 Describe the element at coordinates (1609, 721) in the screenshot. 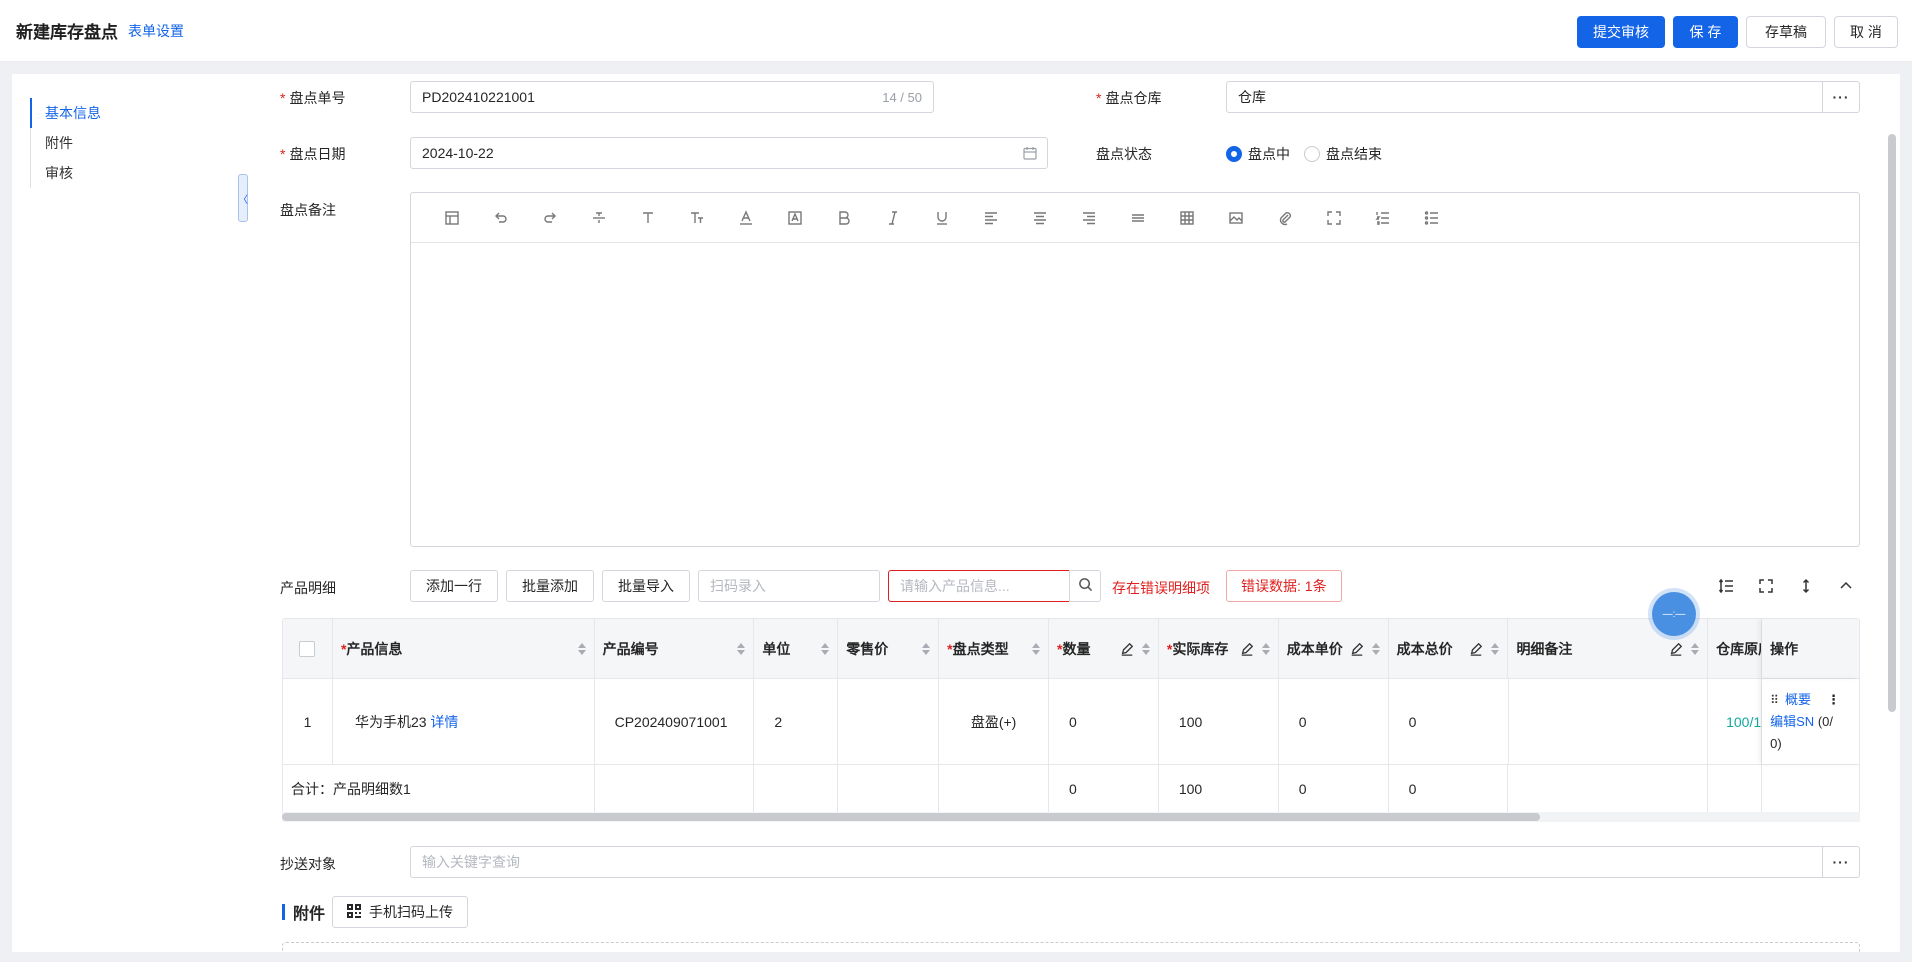

I see `row-detail-remark` at that location.